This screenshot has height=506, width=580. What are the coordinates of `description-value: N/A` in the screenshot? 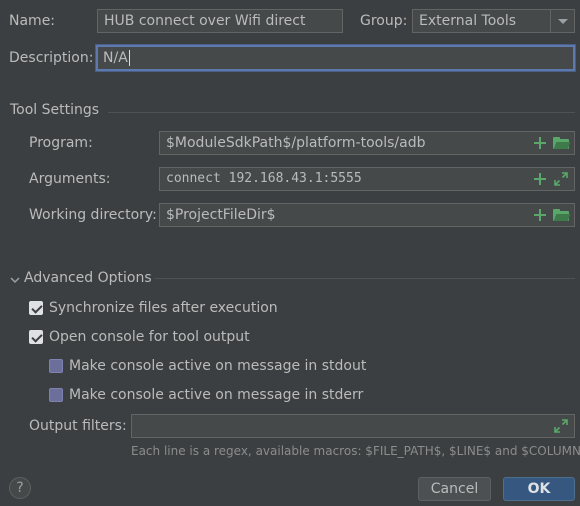 It's located at (115, 58).